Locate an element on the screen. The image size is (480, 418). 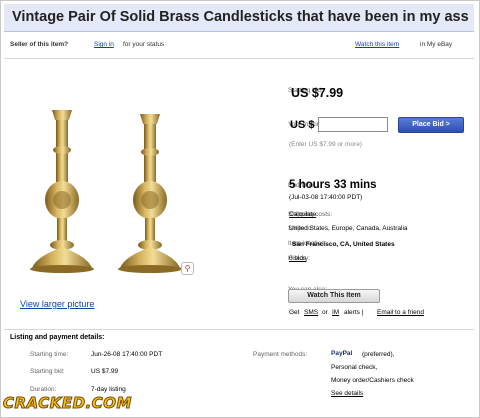
shipping-calculate-link: Calculate is located at coordinates (302, 214).